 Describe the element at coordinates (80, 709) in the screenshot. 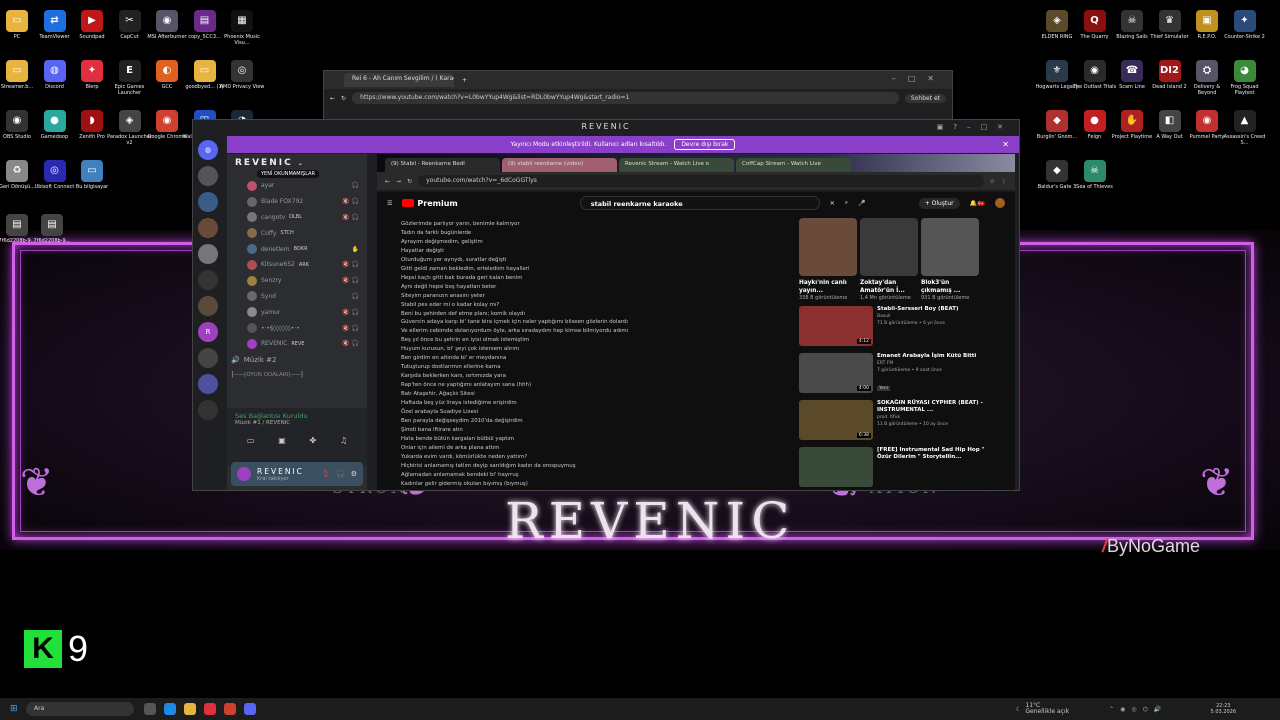

I see `taskbar-search: Ara` at that location.